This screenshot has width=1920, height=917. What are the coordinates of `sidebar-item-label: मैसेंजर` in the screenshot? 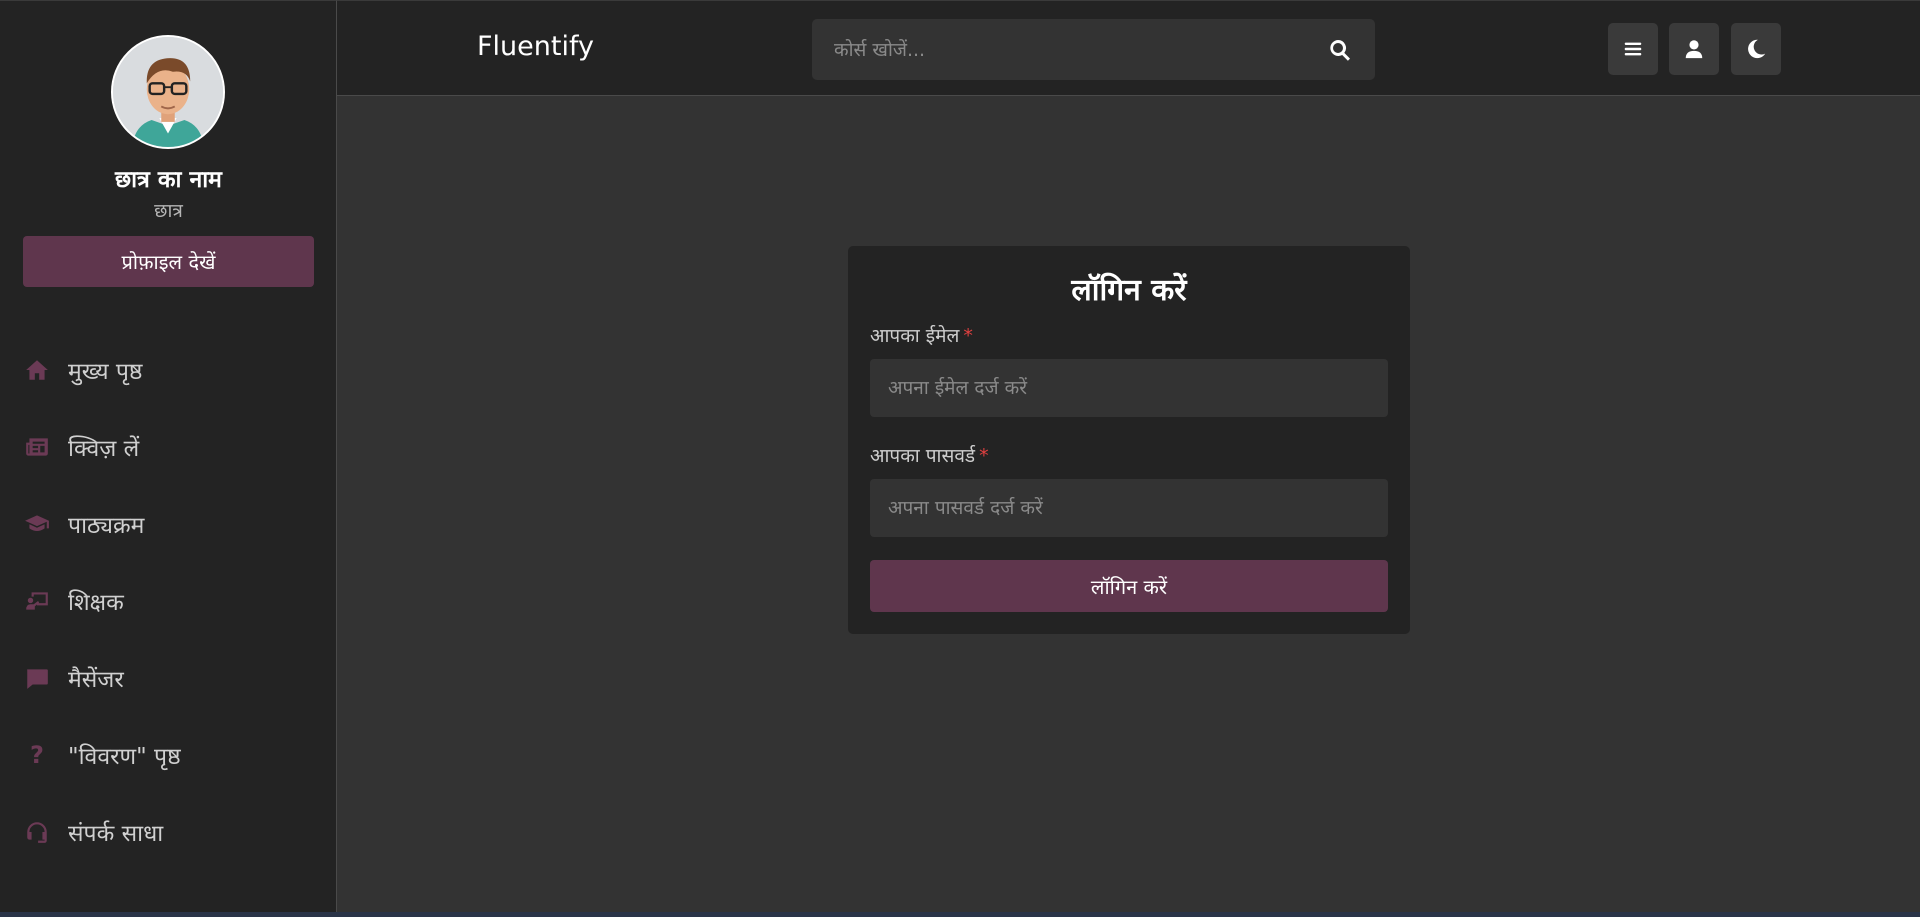 It's located at (96, 679).